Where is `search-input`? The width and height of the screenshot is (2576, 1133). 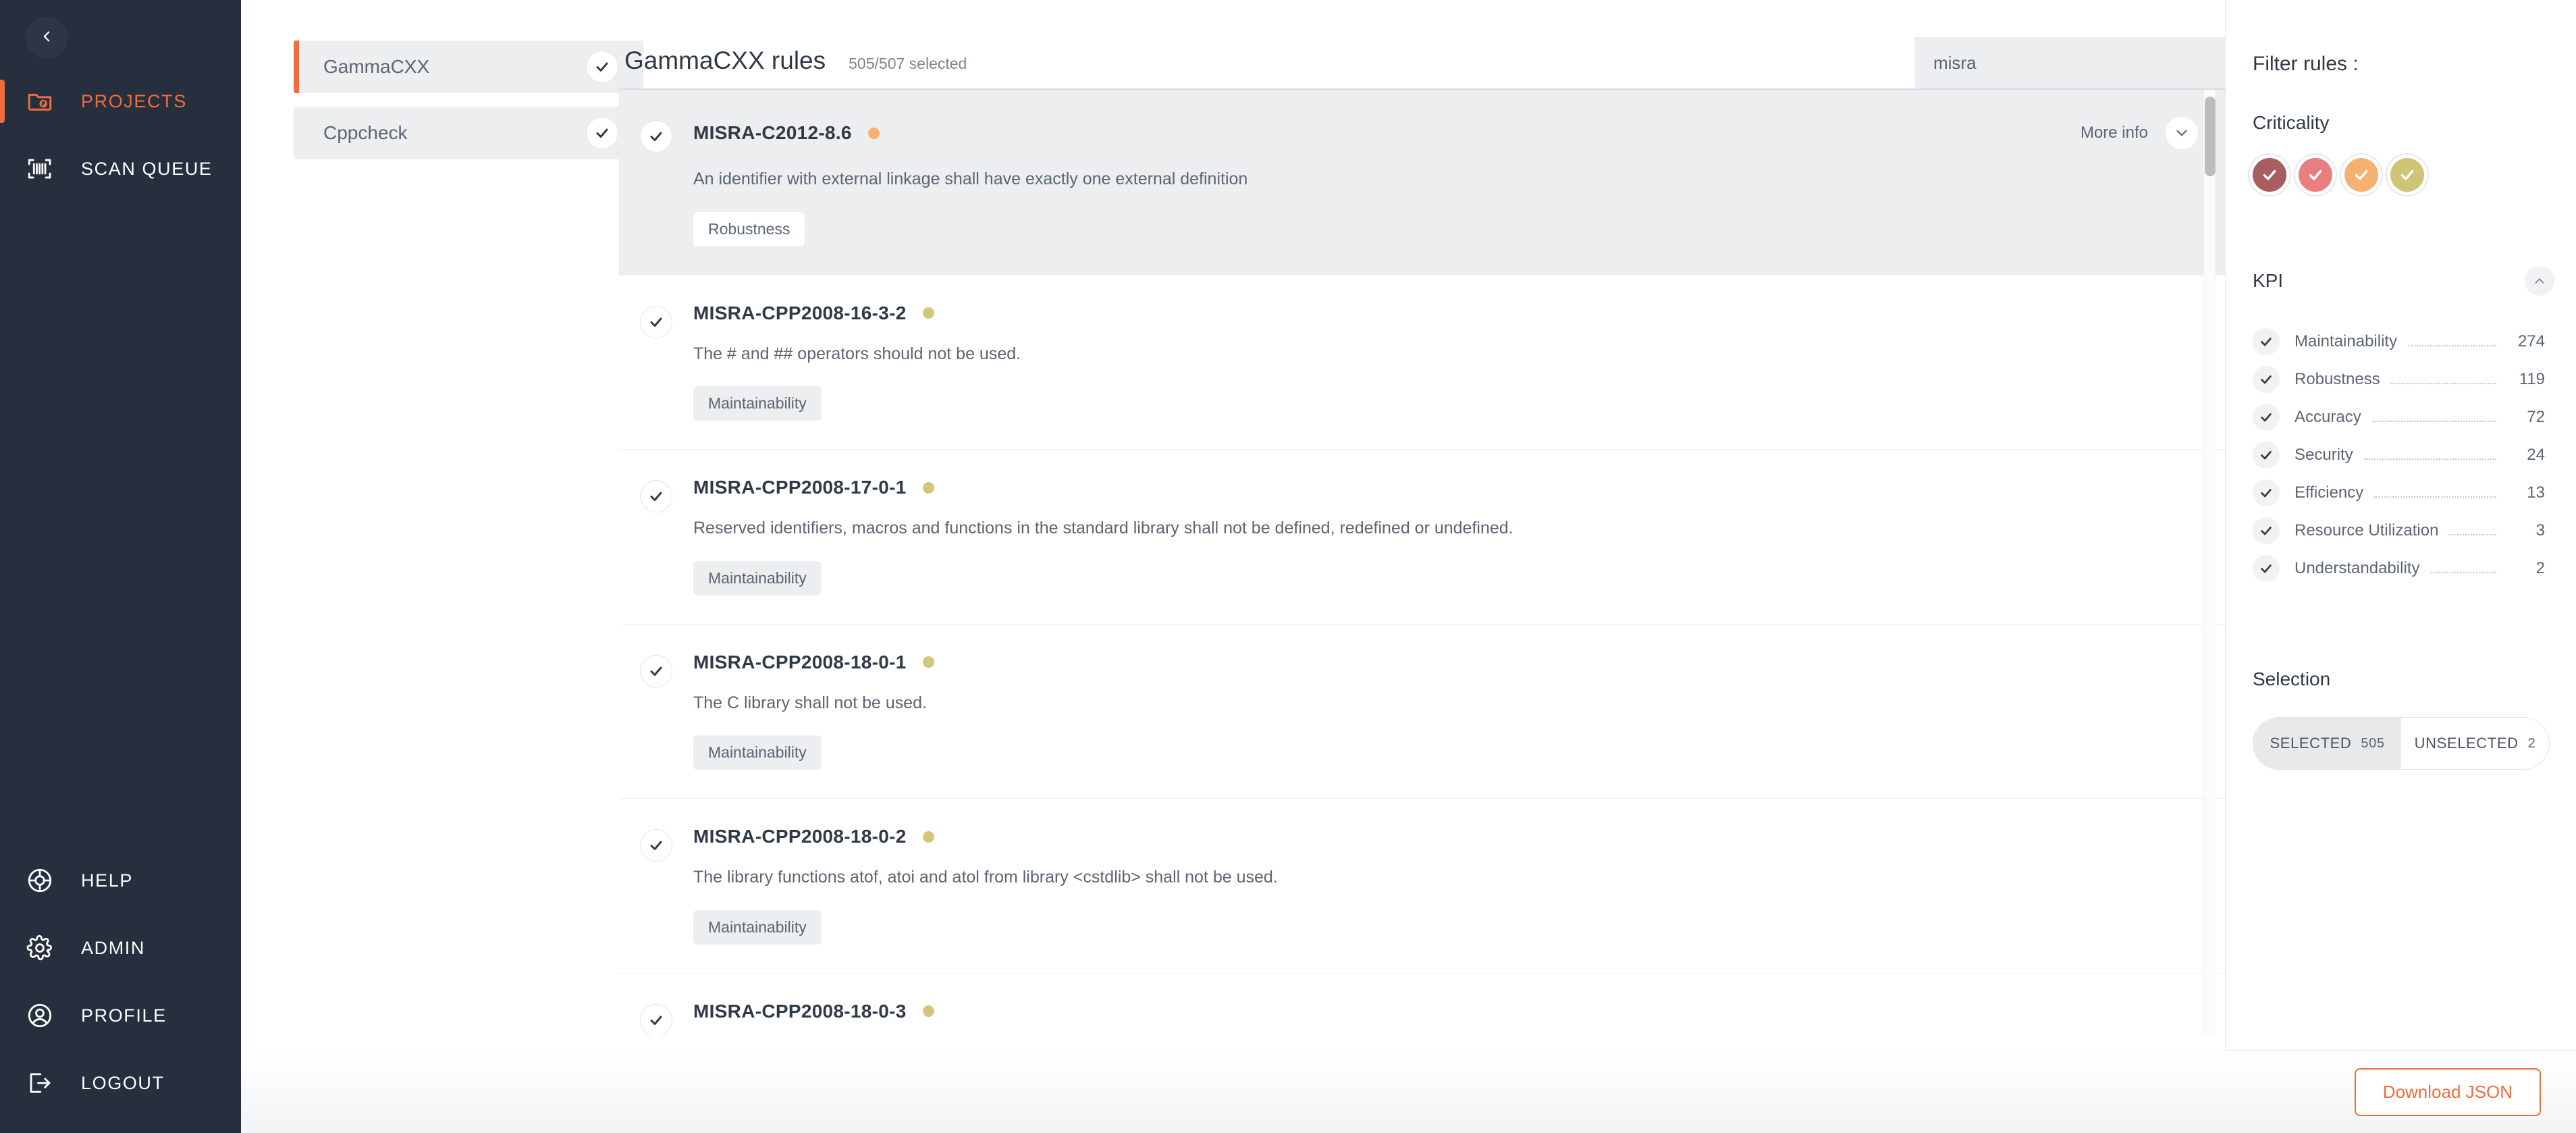 search-input is located at coordinates (2069, 63).